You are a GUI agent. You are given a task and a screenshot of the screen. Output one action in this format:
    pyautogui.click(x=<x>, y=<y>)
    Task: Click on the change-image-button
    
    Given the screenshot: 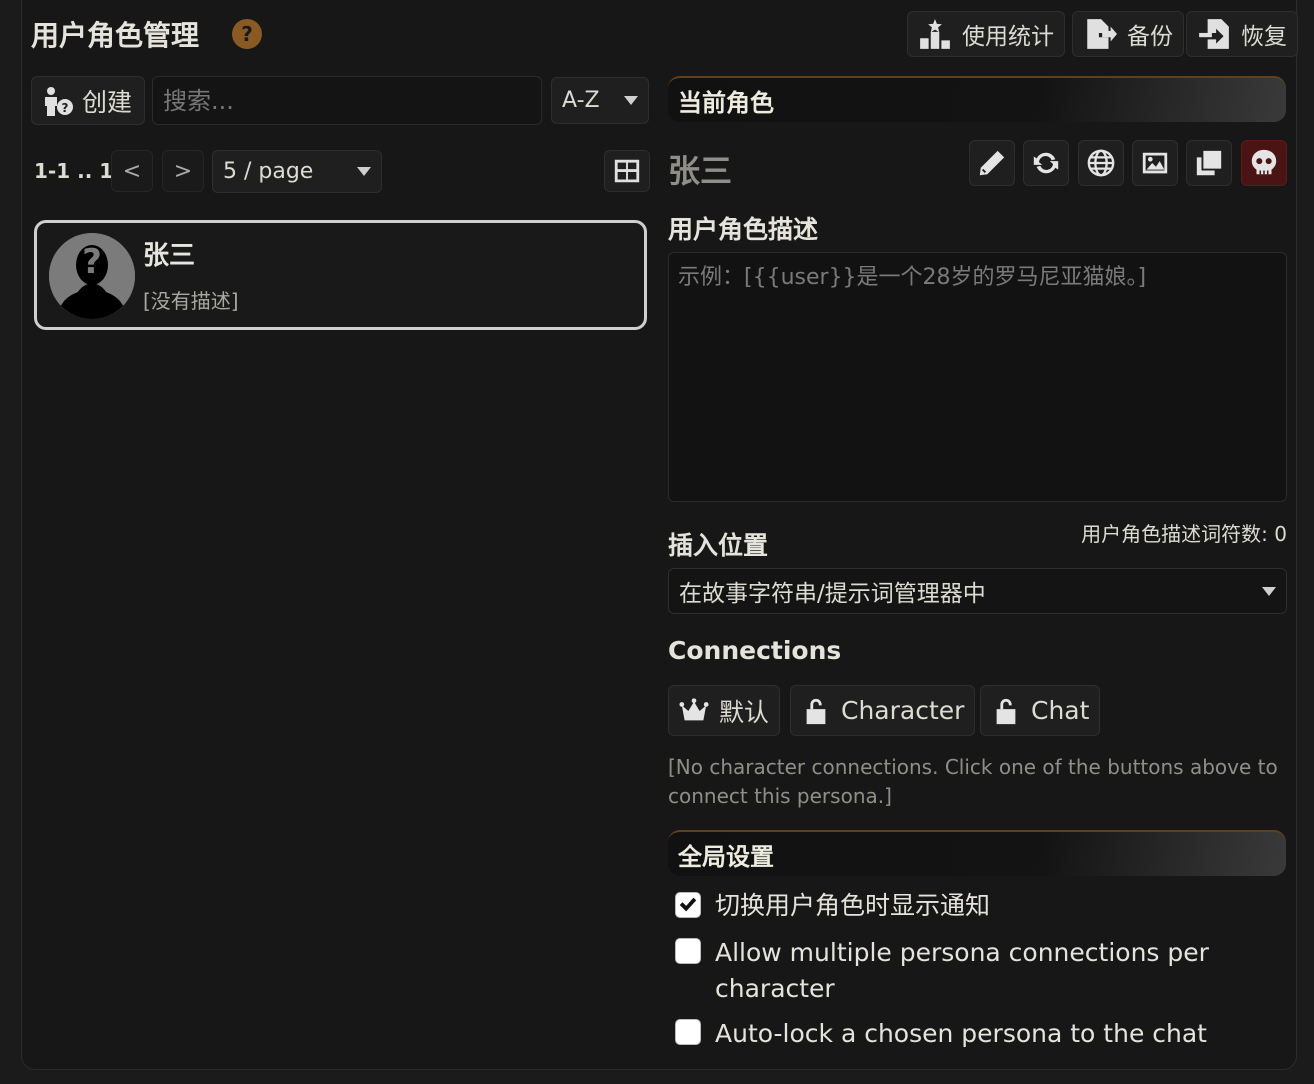 What is the action you would take?
    pyautogui.click(x=1155, y=163)
    